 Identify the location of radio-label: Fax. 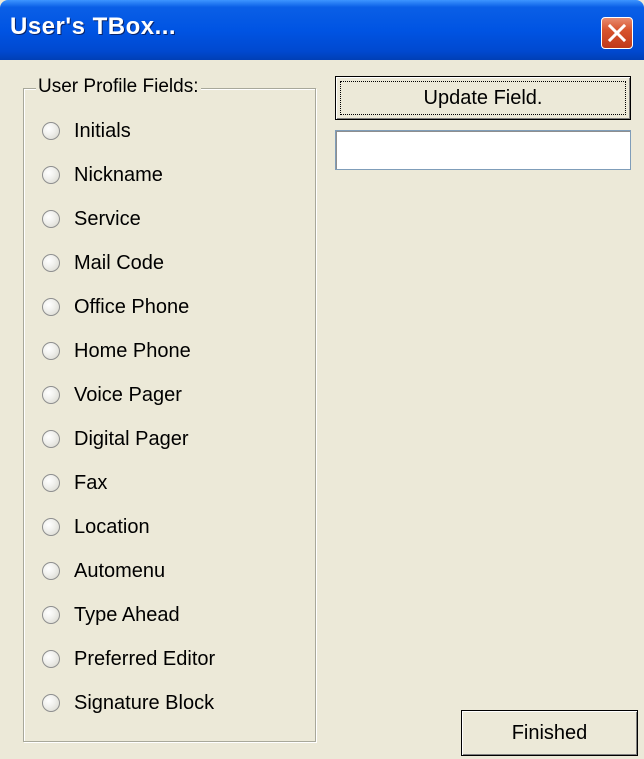
(91, 482).